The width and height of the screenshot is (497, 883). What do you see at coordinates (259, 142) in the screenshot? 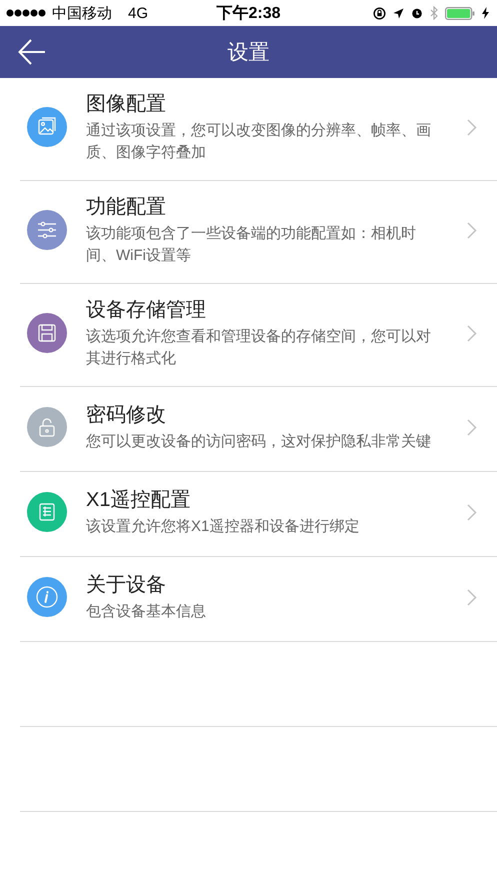
I see `item-description: 通过该项设置，您可以改变图像的分辨率、帧率、画质、图像字符叠加` at bounding box center [259, 142].